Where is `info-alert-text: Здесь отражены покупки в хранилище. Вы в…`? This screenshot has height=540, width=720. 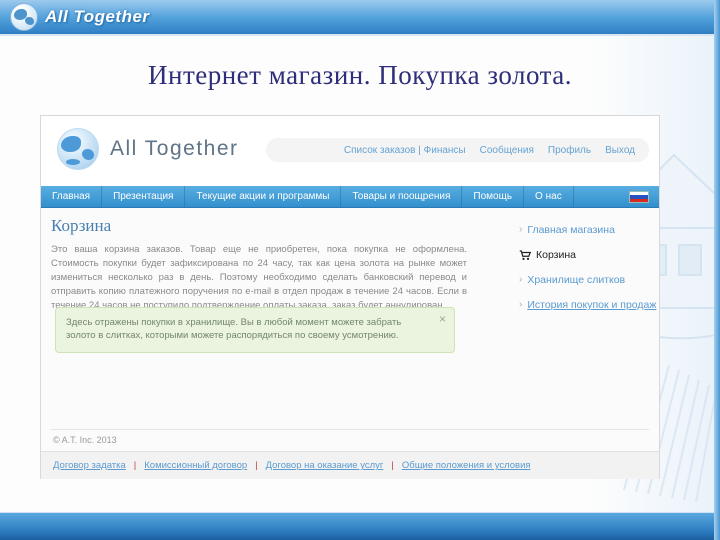 info-alert-text: Здесь отражены покупки в хранилище. Вы в… is located at coordinates (234, 329).